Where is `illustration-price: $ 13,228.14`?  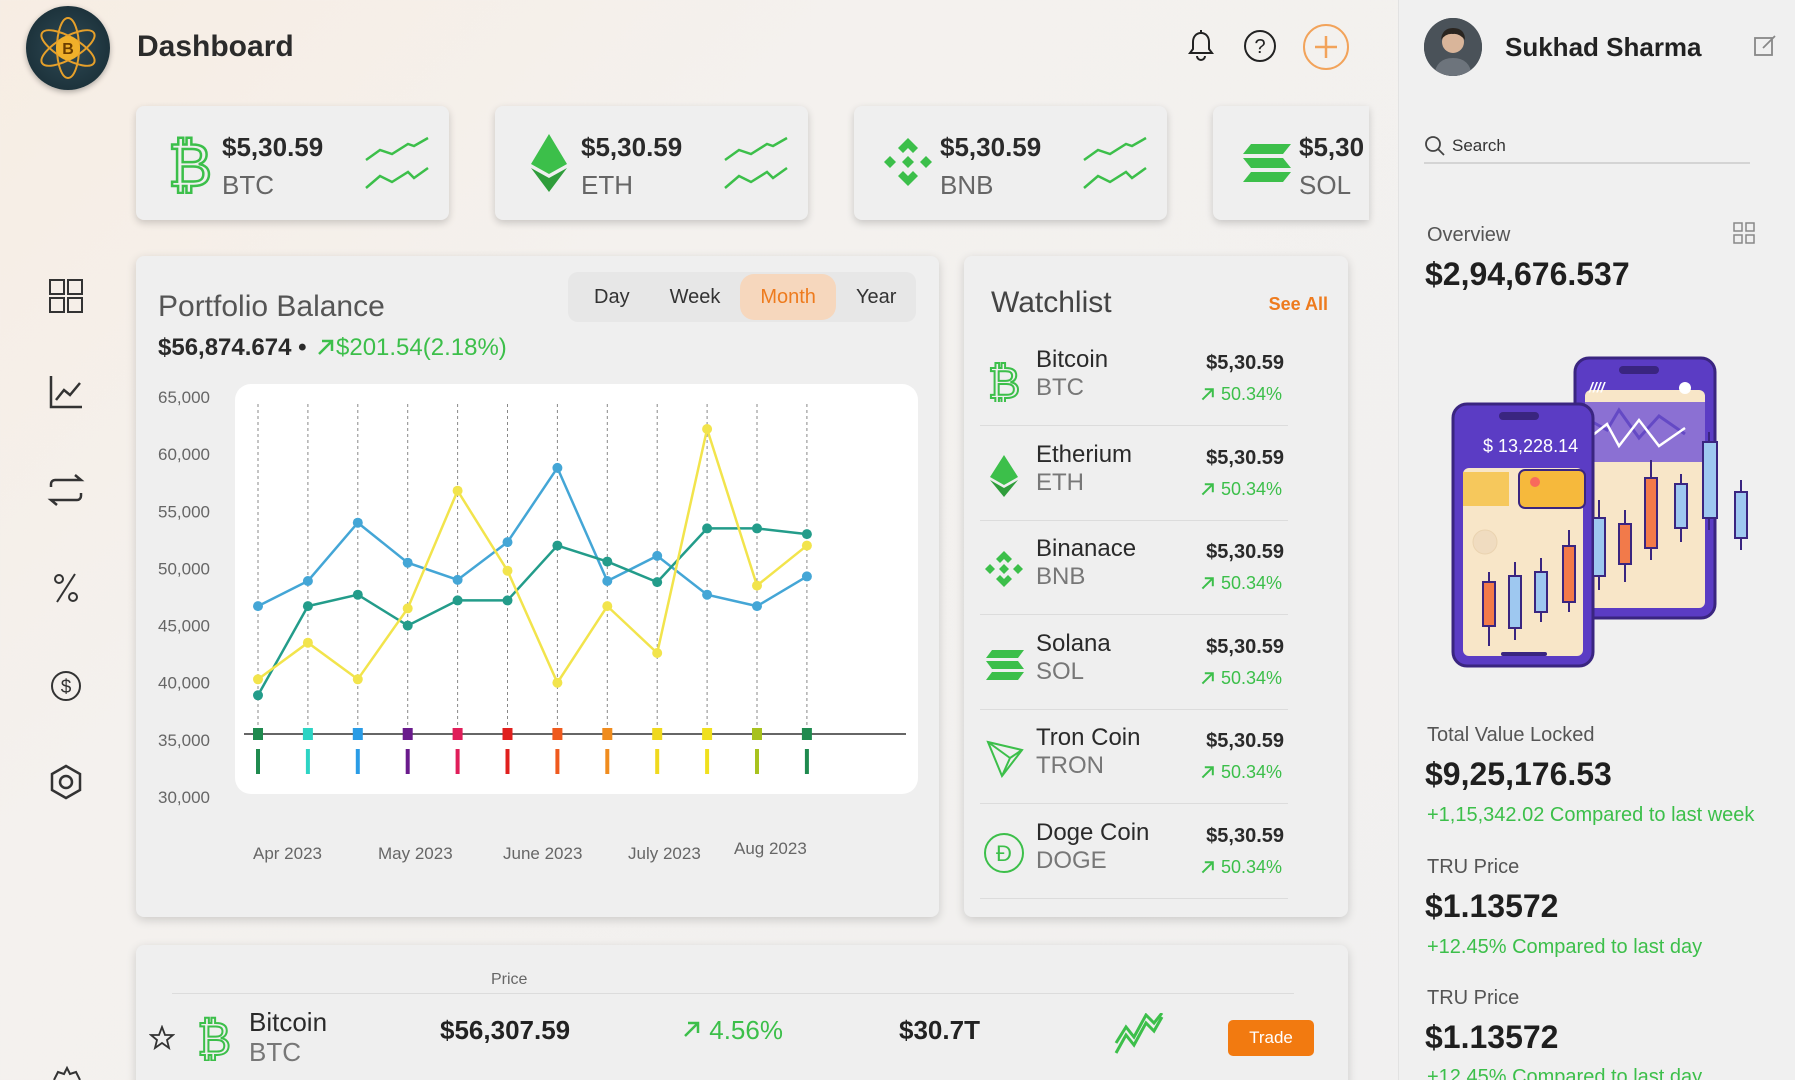 illustration-price: $ 13,228.14 is located at coordinates (1530, 446).